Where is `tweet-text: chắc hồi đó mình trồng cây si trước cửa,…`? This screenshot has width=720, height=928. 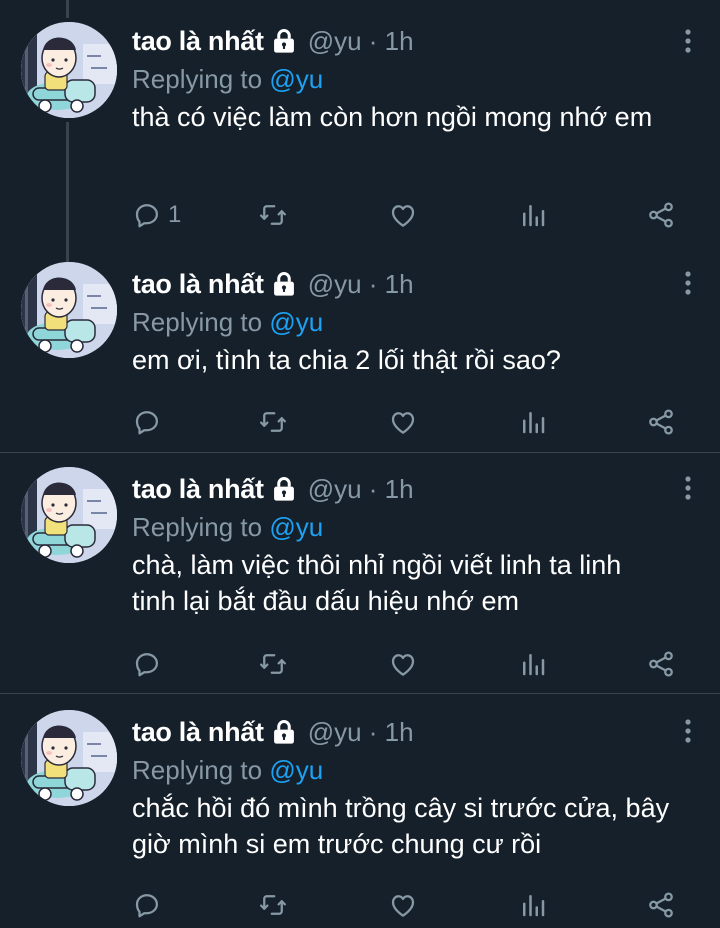 tweet-text: chắc hồi đó mình trồng cây si trước cửa,… is located at coordinates (401, 826).